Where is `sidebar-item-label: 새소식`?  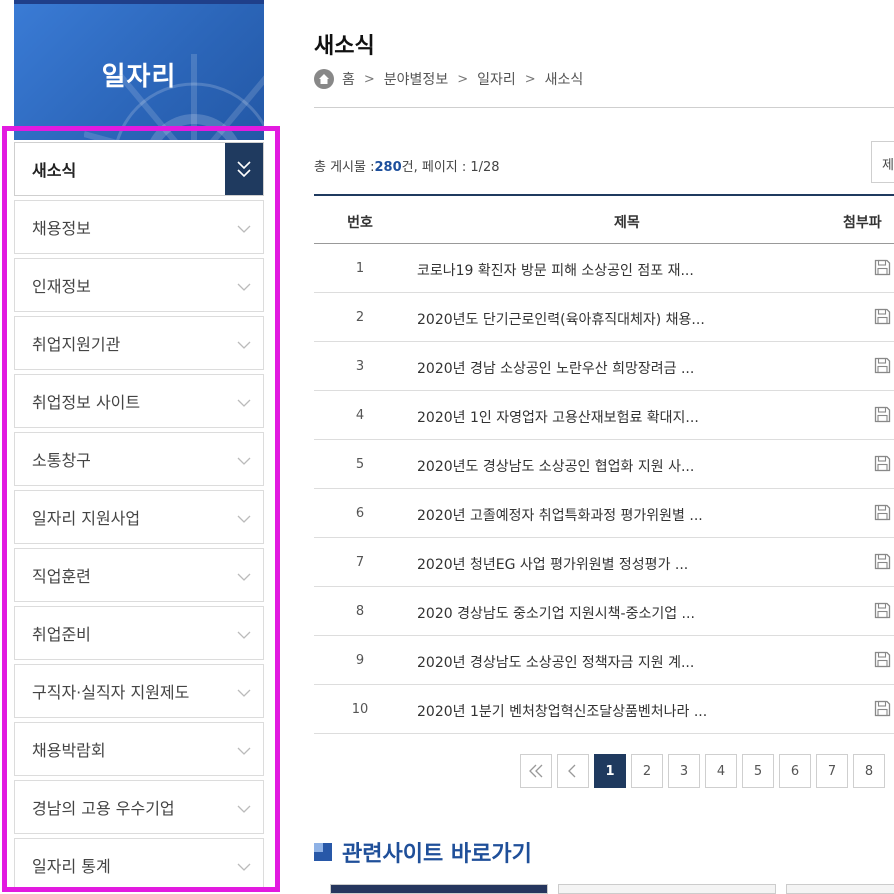
sidebar-item-label: 새소식 is located at coordinates (54, 170).